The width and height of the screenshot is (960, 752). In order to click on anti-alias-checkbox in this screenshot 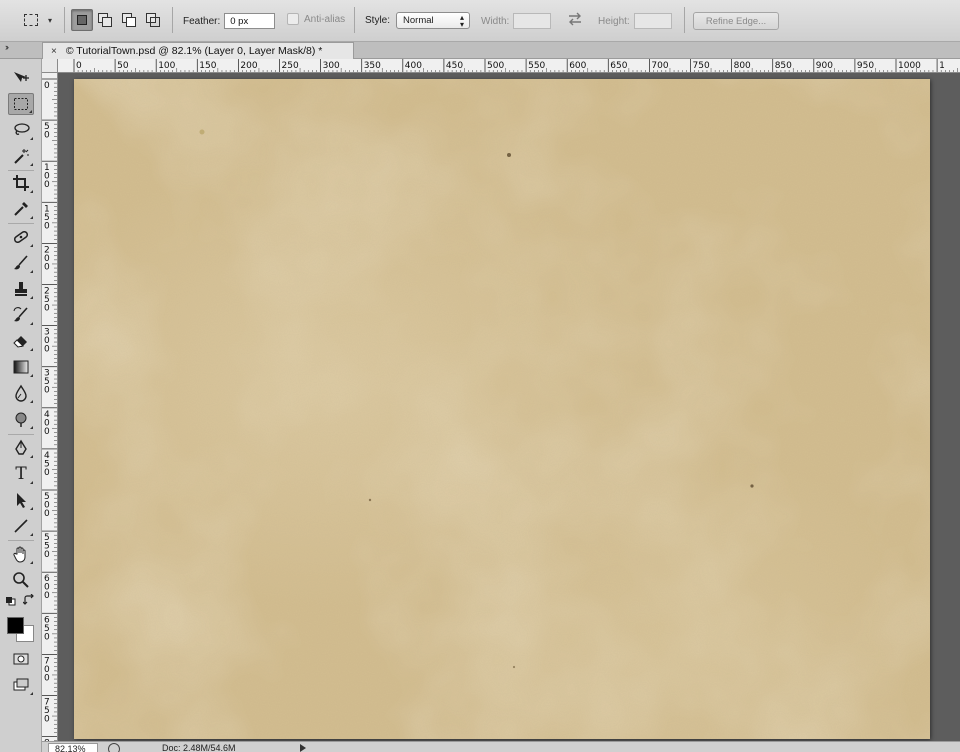, I will do `click(293, 19)`.